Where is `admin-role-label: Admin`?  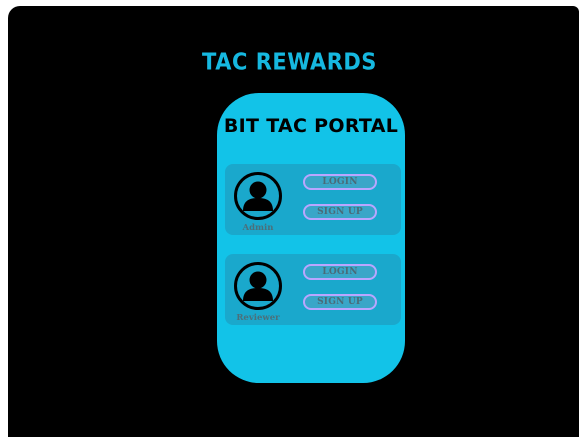
admin-role-label: Admin is located at coordinates (258, 228).